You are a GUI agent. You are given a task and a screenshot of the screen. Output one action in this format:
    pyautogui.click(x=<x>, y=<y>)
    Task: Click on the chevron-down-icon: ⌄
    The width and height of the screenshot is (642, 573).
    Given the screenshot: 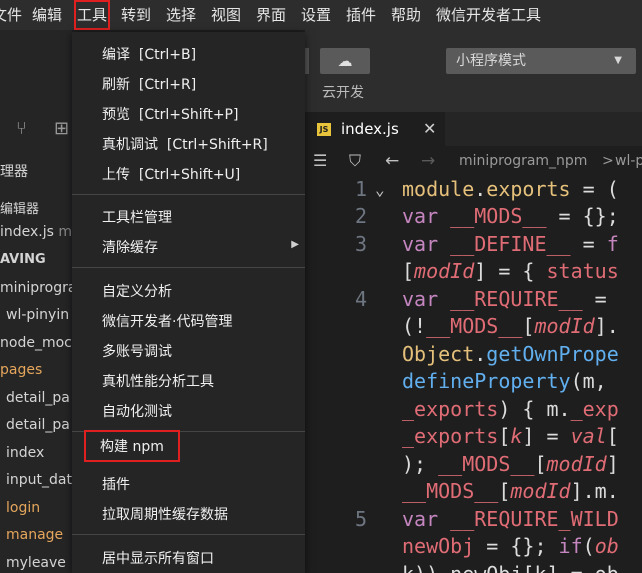 What is the action you would take?
    pyautogui.click(x=380, y=189)
    